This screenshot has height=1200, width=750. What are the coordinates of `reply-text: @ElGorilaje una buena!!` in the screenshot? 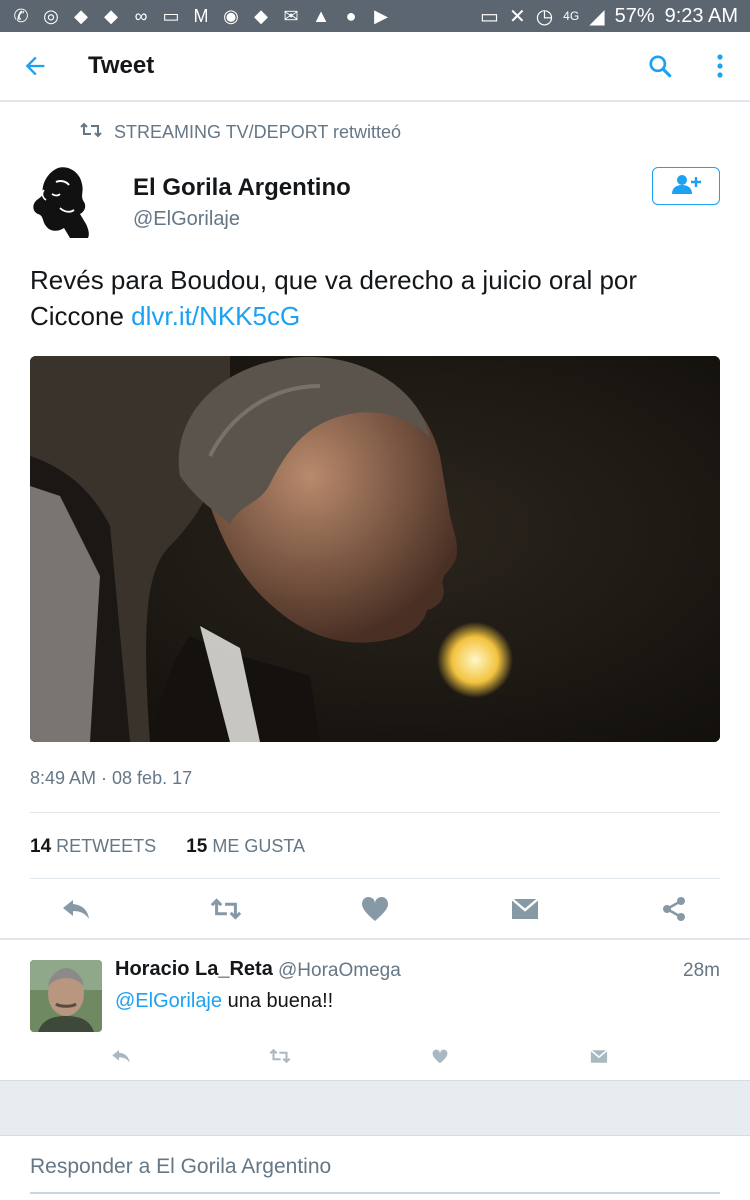 It's located at (224, 1001).